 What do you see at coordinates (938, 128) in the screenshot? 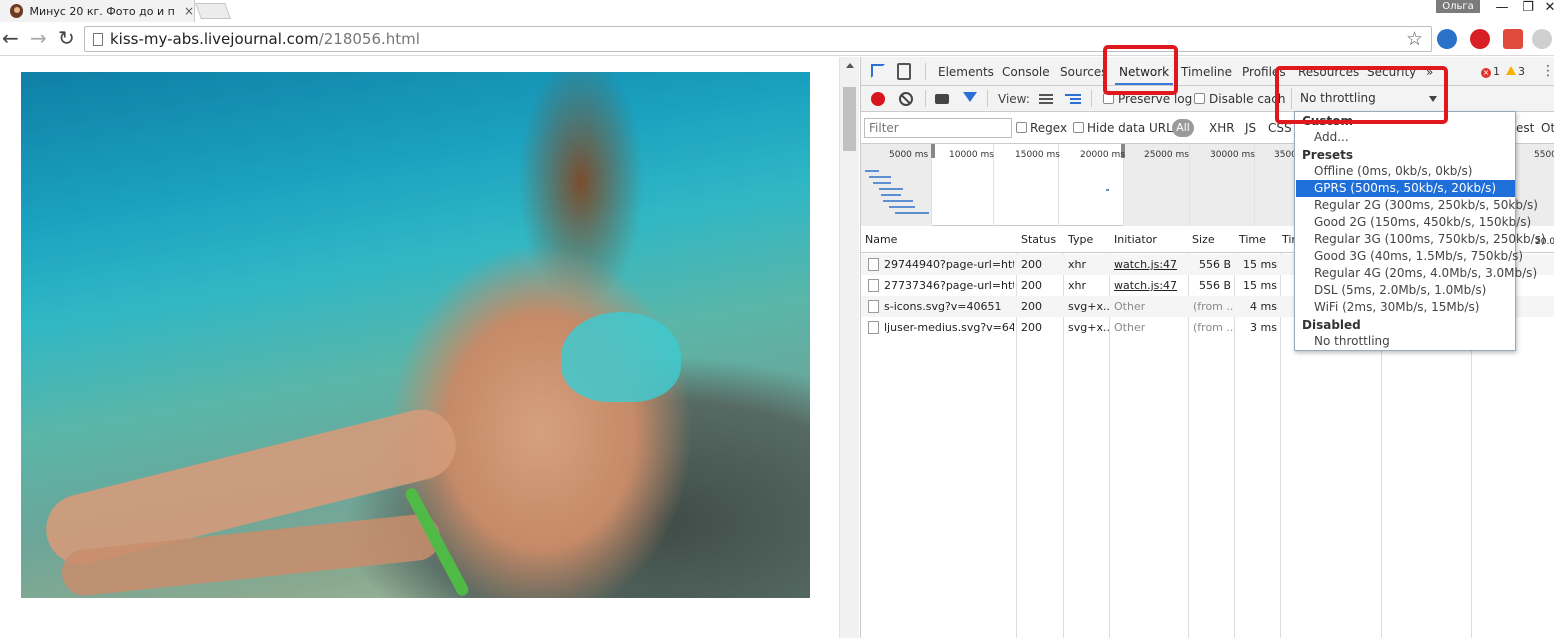
I see `filter-input` at bounding box center [938, 128].